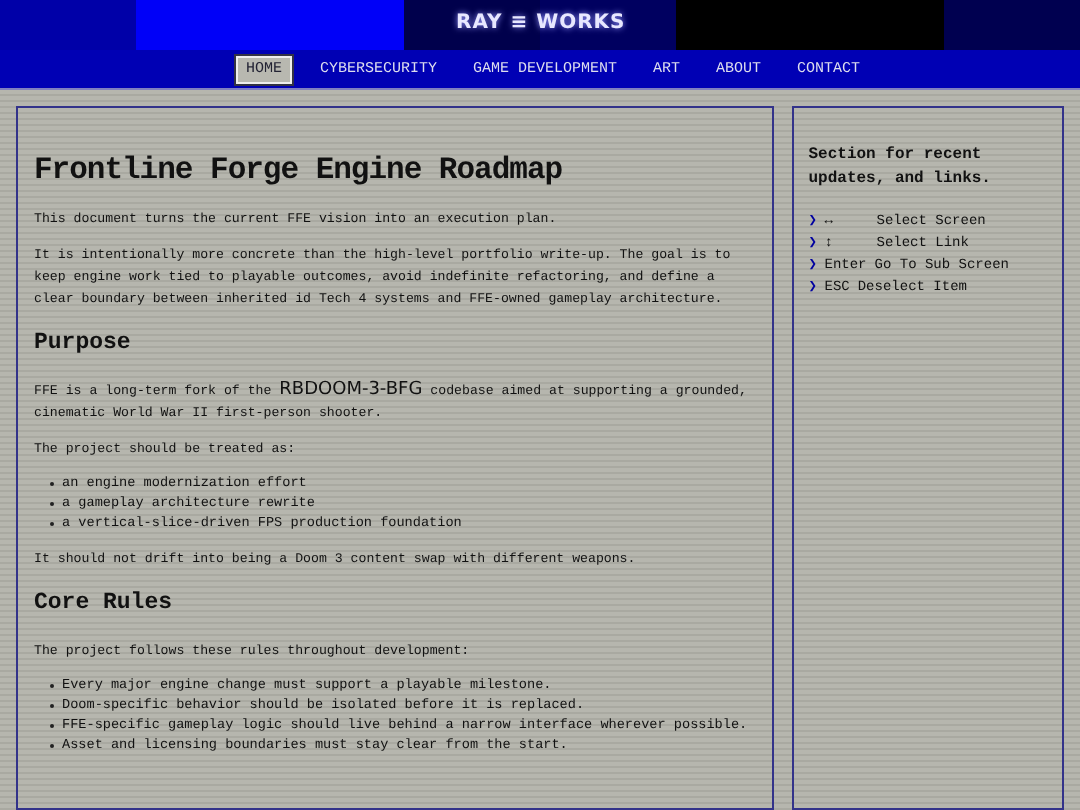 This screenshot has width=1080, height=810. Describe the element at coordinates (900, 168) in the screenshot. I see `sidebar-heading: Section for recent updates, and links.` at that location.